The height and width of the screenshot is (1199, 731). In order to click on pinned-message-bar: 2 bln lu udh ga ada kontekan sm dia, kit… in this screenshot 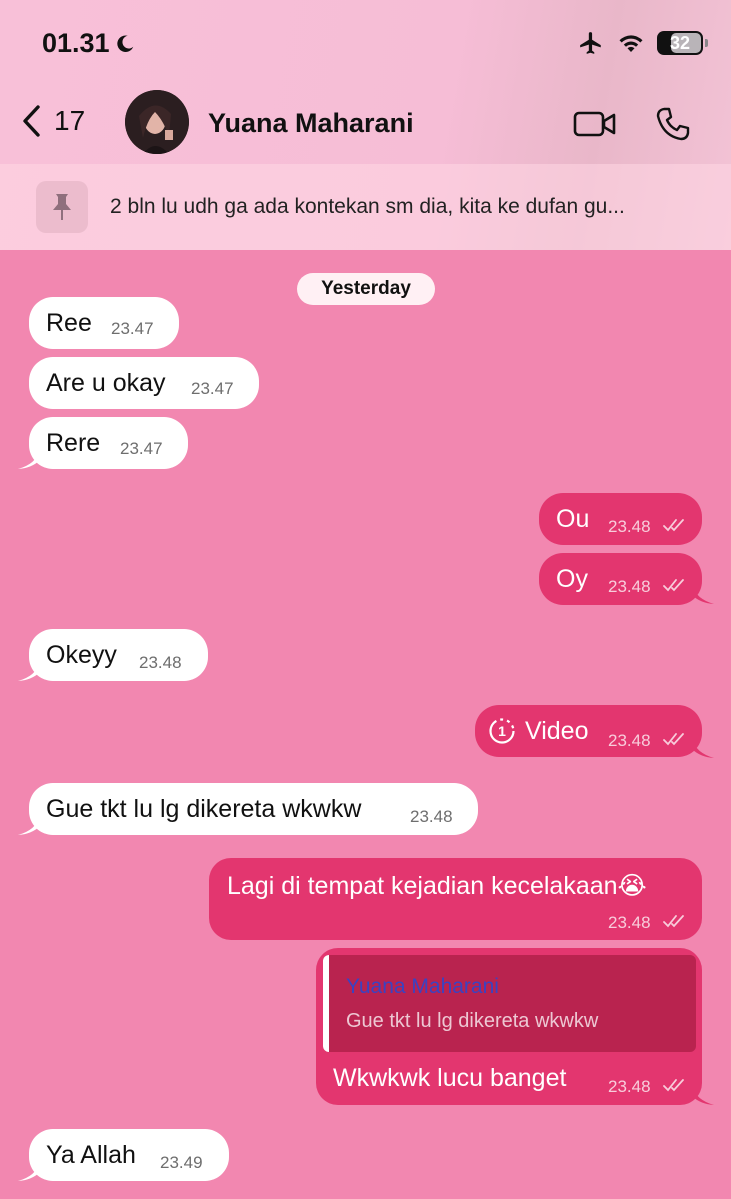, I will do `click(365, 207)`.